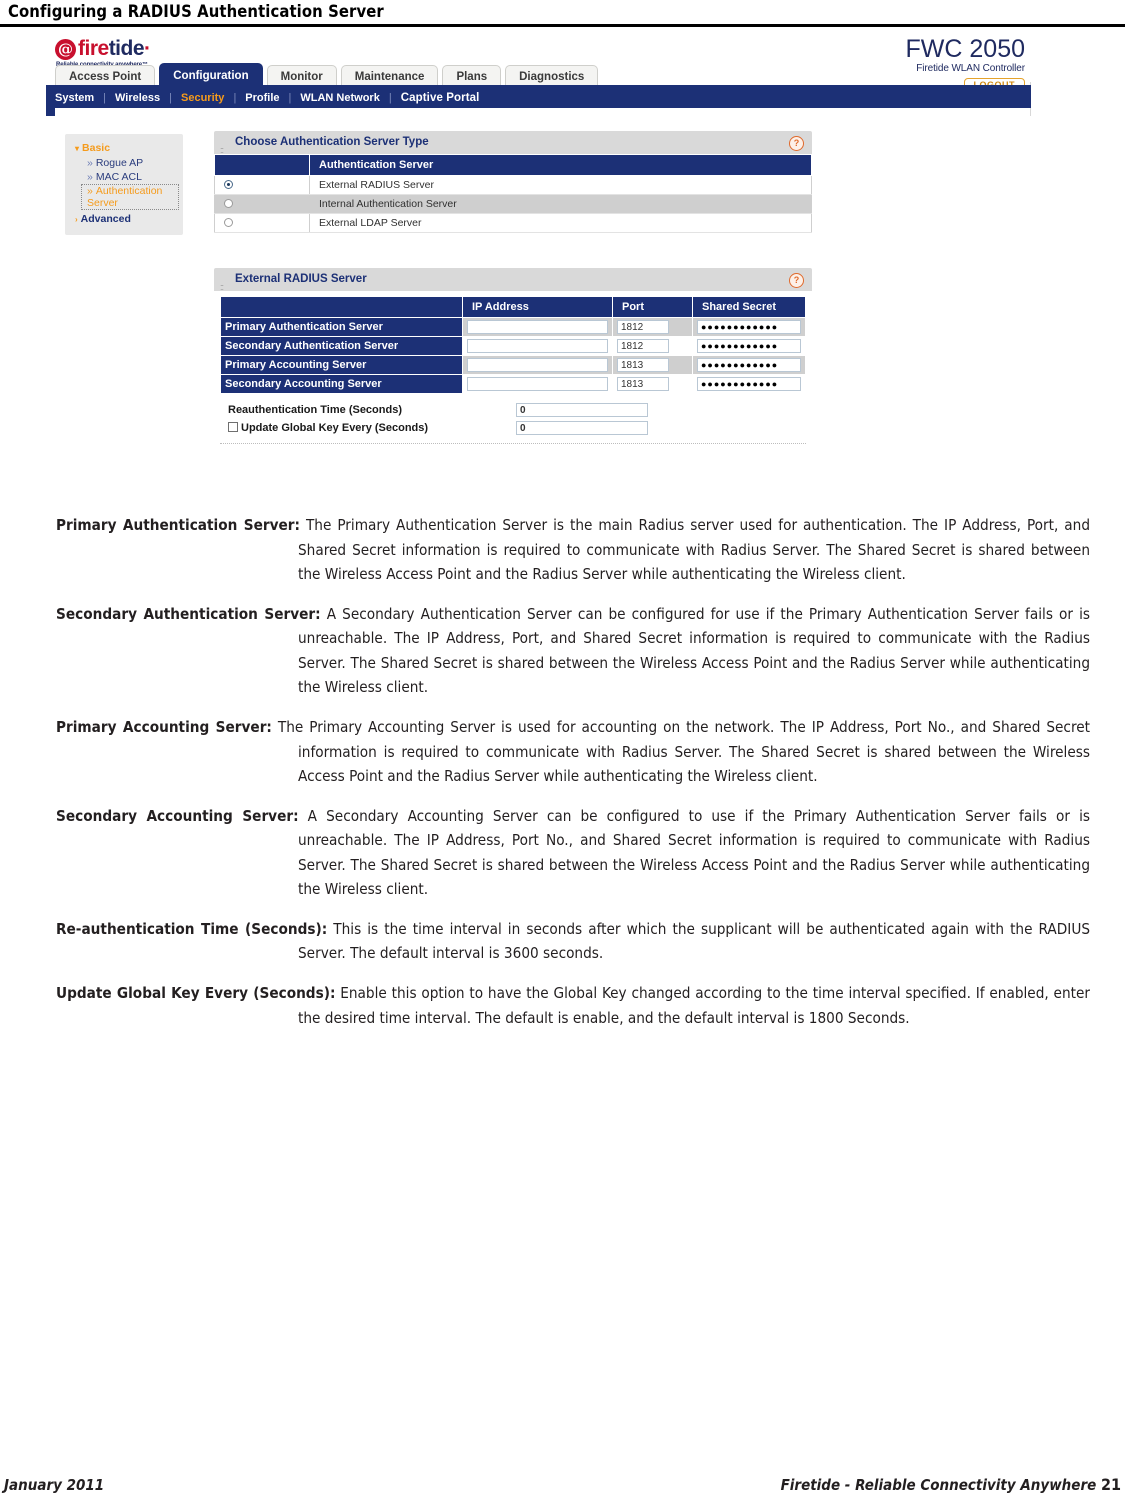 The height and width of the screenshot is (1504, 1125). I want to click on tab-access-point: Access Point, so click(105, 76).